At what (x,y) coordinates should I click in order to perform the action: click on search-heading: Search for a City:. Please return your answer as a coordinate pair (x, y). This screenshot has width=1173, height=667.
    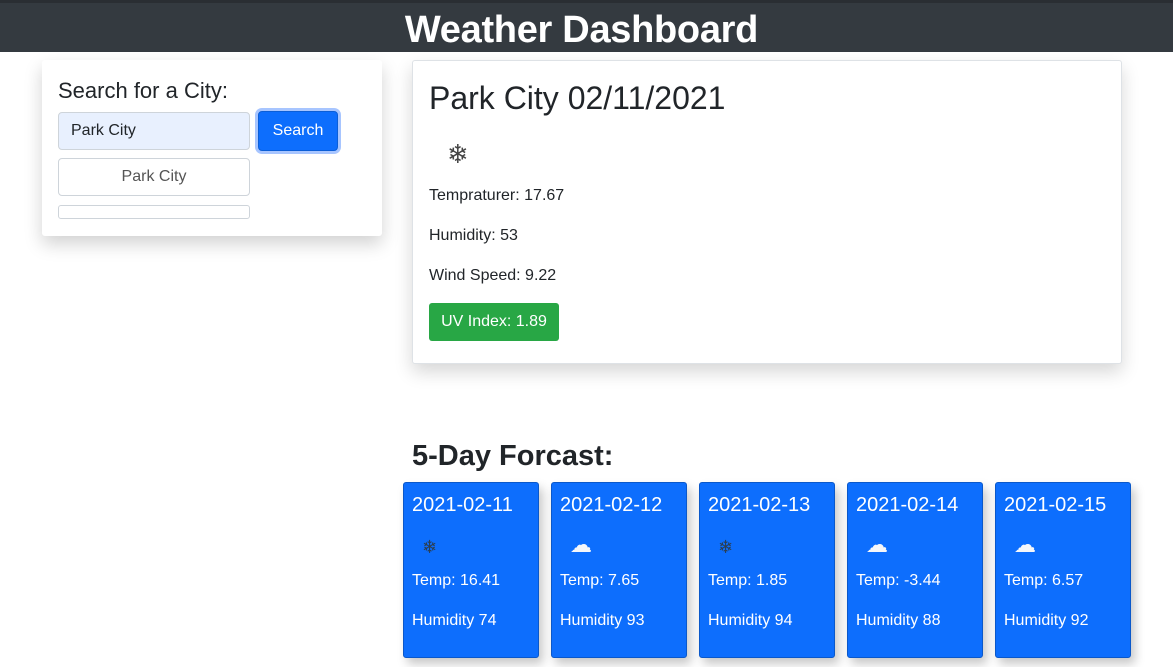
    Looking at the image, I should click on (143, 90).